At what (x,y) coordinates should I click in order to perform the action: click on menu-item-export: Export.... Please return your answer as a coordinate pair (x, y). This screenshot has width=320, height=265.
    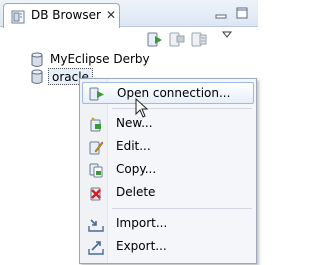
    Looking at the image, I should click on (168, 247).